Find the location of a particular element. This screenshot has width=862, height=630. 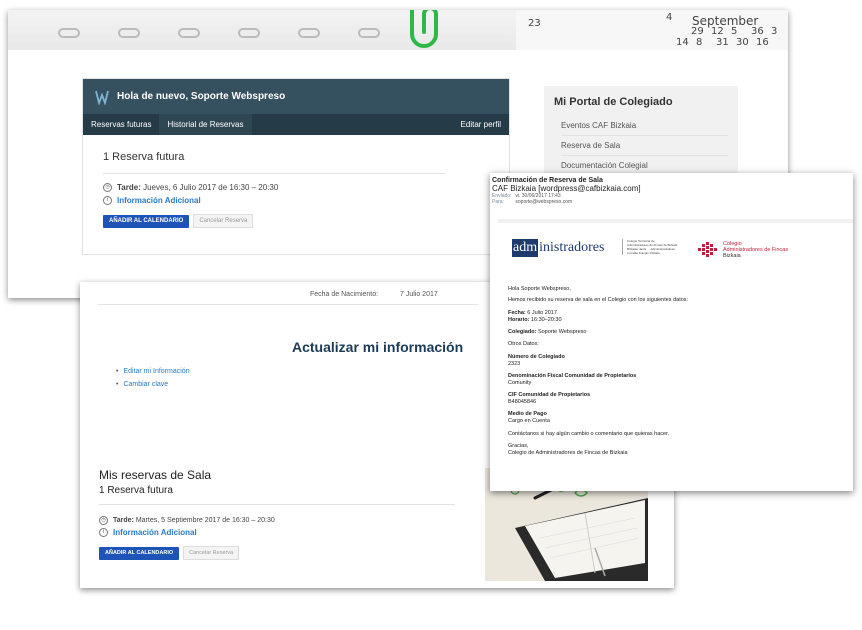

calendar-day: 29 is located at coordinates (697, 31).